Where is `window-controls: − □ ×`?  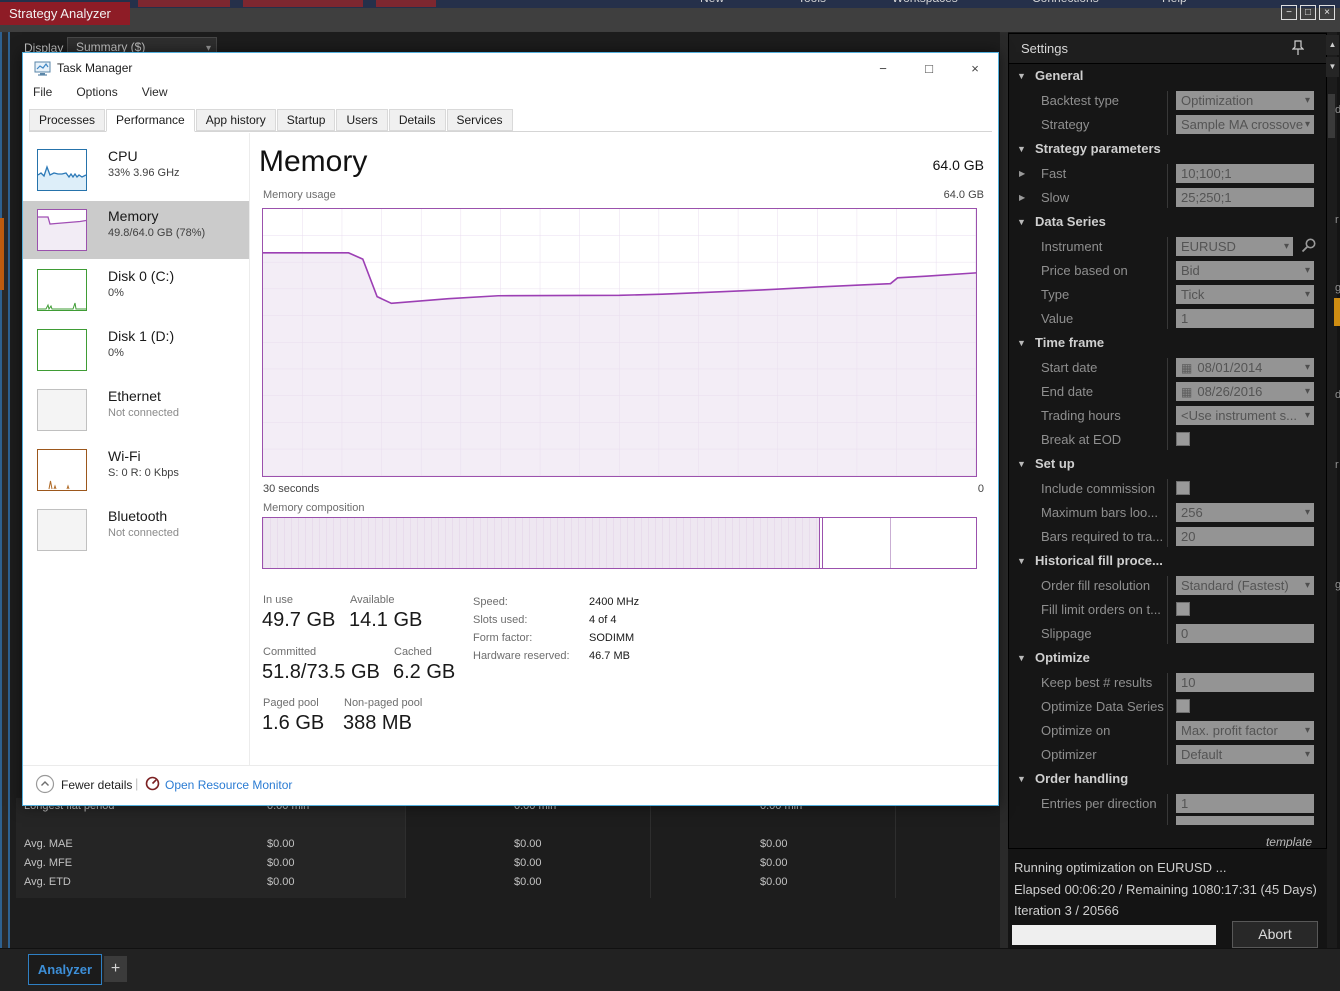
window-controls: − □ × is located at coordinates (1308, 12).